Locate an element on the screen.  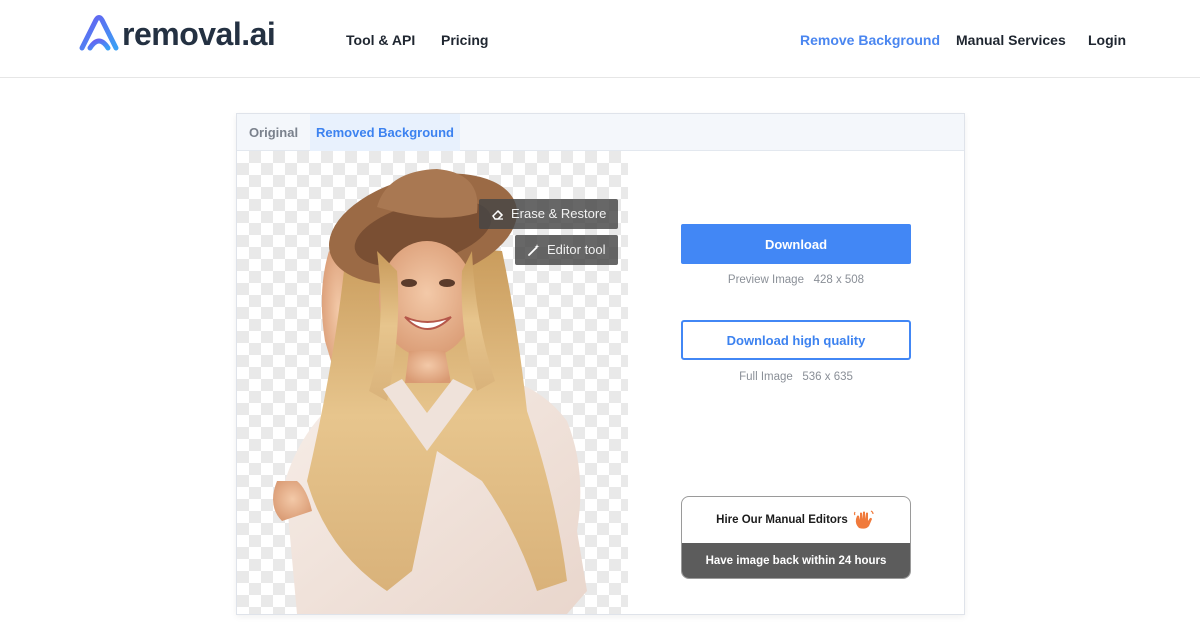
manual-card-title: Hire Our Manual Editors is located at coordinates (782, 520).